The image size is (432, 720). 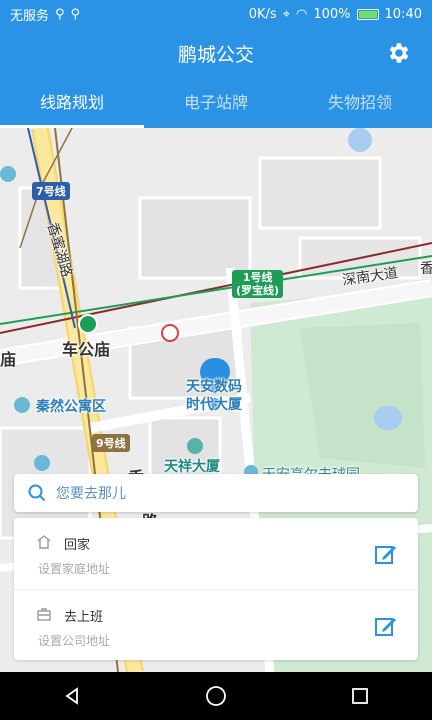 What do you see at coordinates (386, 554) in the screenshot?
I see `edit-home-icon` at bounding box center [386, 554].